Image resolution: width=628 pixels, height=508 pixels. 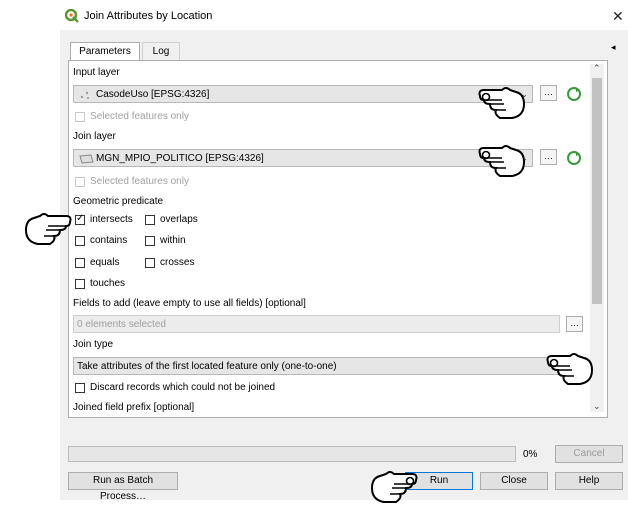 I want to click on predicate-contains-checkbox, so click(x=80, y=241).